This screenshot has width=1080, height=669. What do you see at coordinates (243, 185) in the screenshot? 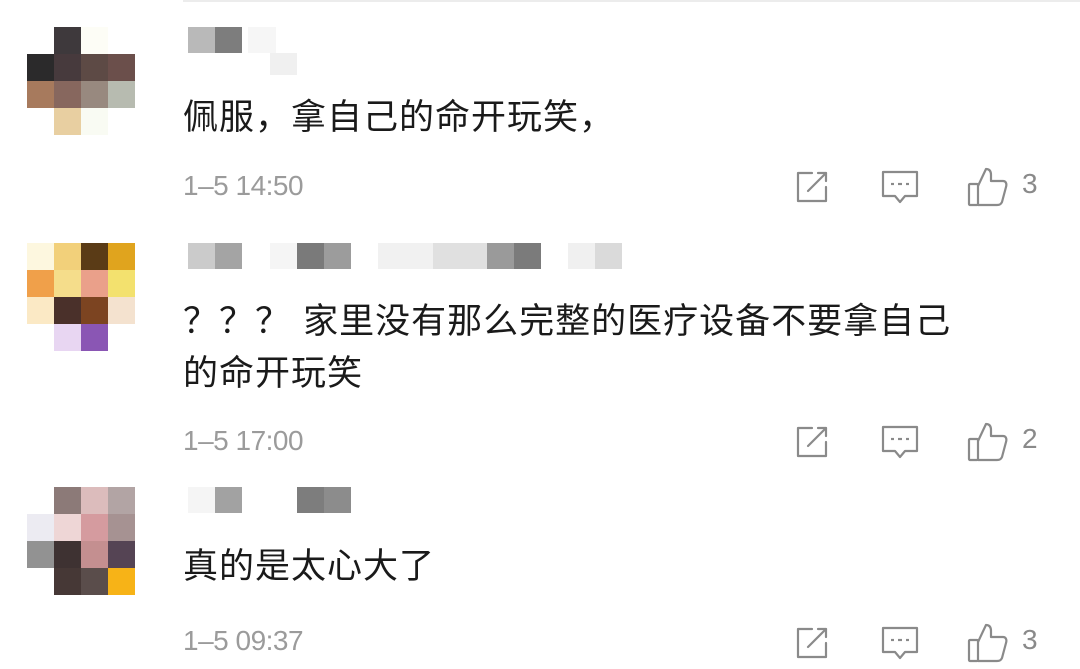
I see `comment-time: 1–5 14:50` at bounding box center [243, 185].